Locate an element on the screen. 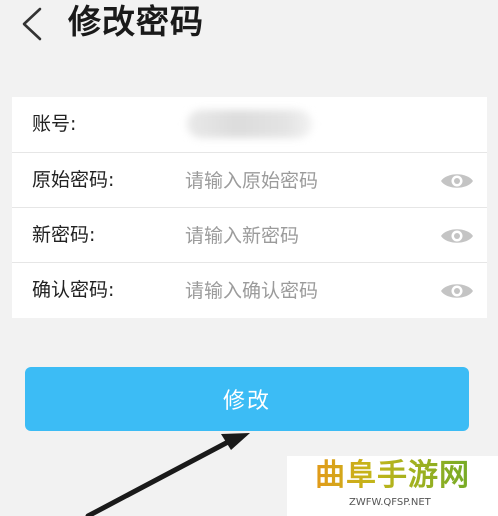  watermark-url: ZWFW.QFSP.NET is located at coordinates (390, 502).